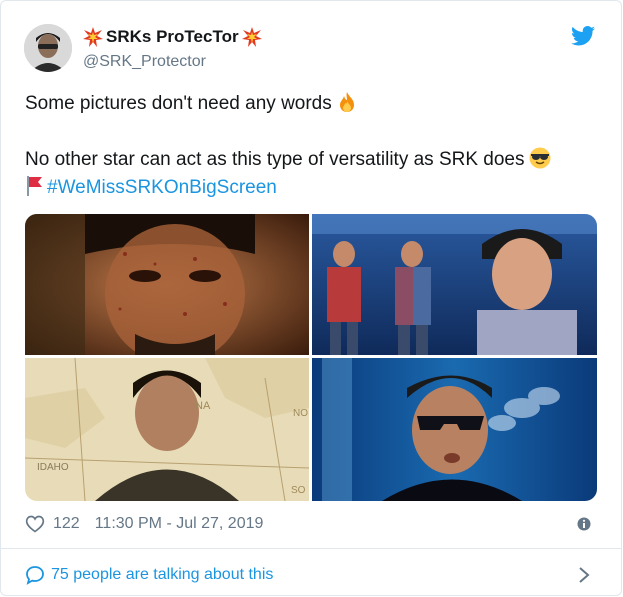 The image size is (623, 597). What do you see at coordinates (540, 158) in the screenshot?
I see `sunglasses-emoji-icon` at bounding box center [540, 158].